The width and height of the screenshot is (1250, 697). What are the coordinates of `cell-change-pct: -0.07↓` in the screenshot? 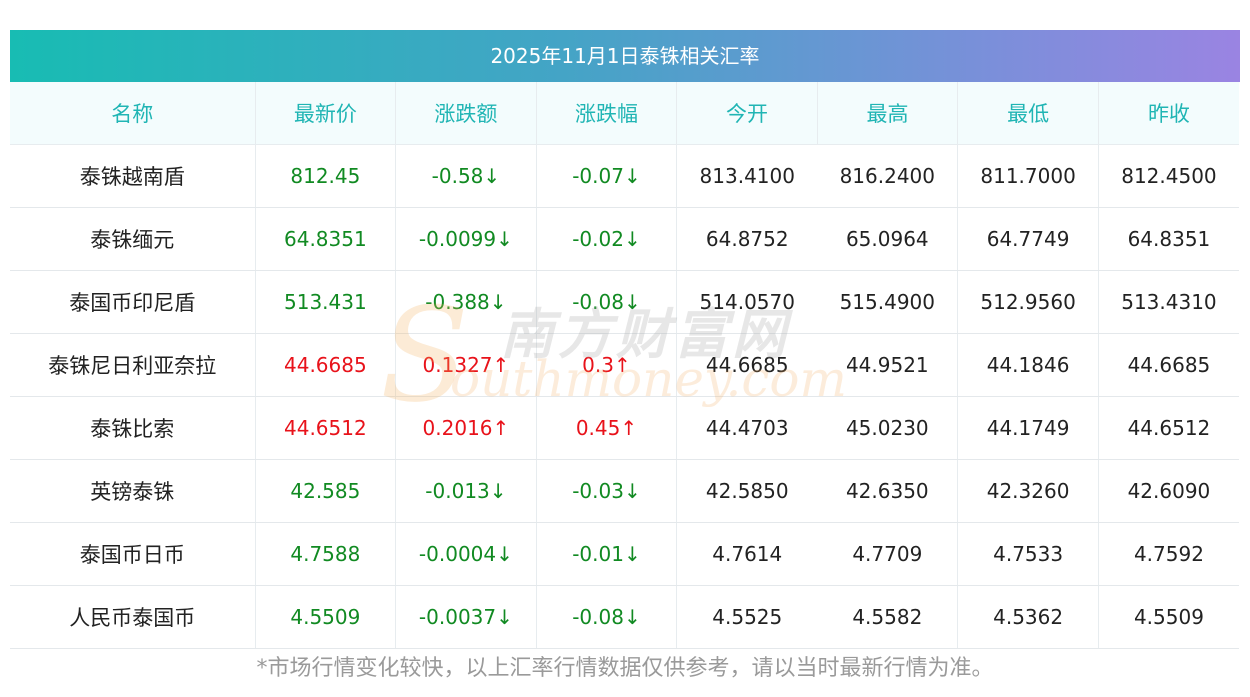 It's located at (607, 176).